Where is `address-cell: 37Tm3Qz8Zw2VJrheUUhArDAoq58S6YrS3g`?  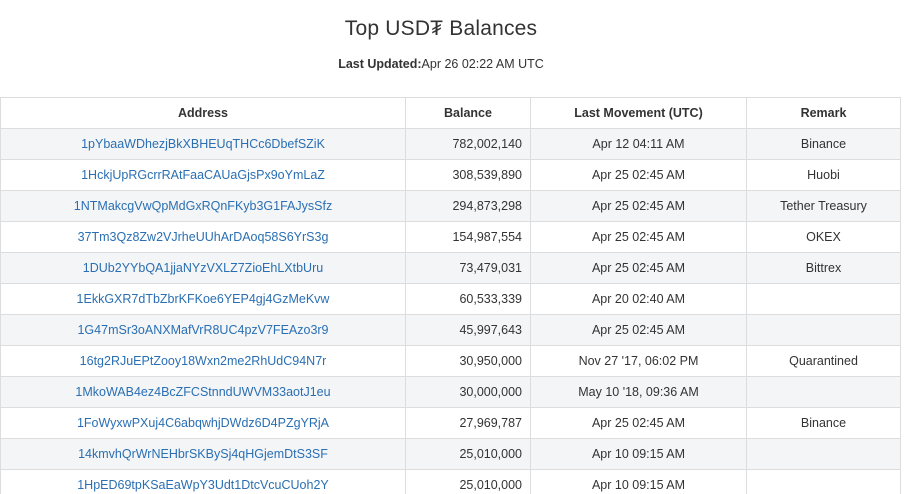
address-cell: 37Tm3Qz8Zw2VJrheUUhArDAoq58S6YrS3g is located at coordinates (203, 237).